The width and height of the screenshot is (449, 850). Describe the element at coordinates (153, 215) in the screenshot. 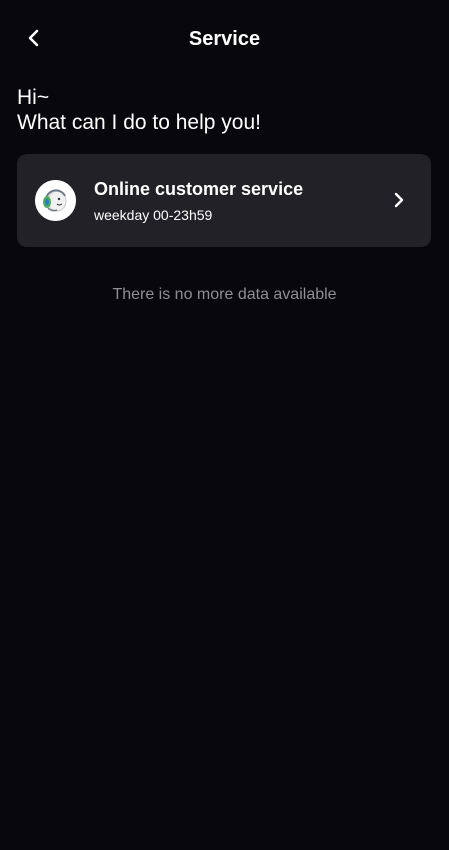

I see `service-hours: weekday 00-23h59` at that location.